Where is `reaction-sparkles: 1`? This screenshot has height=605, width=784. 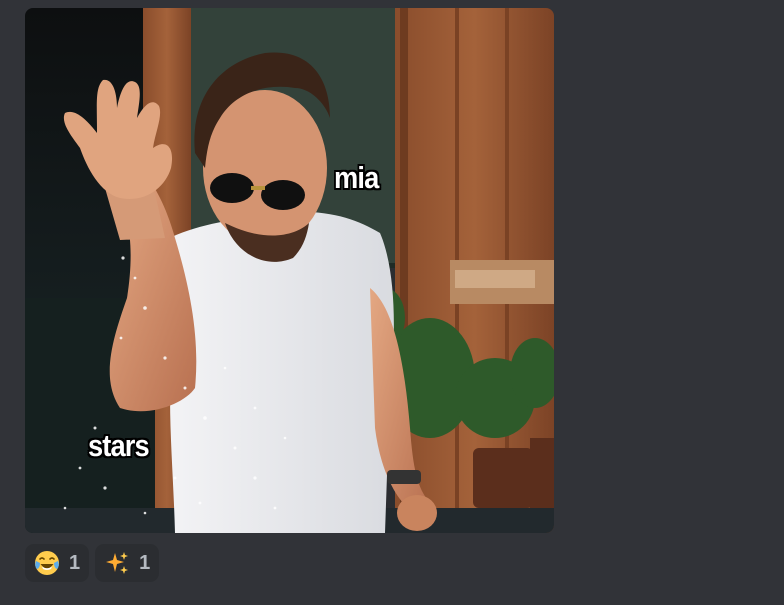 reaction-sparkles: 1 is located at coordinates (127, 563).